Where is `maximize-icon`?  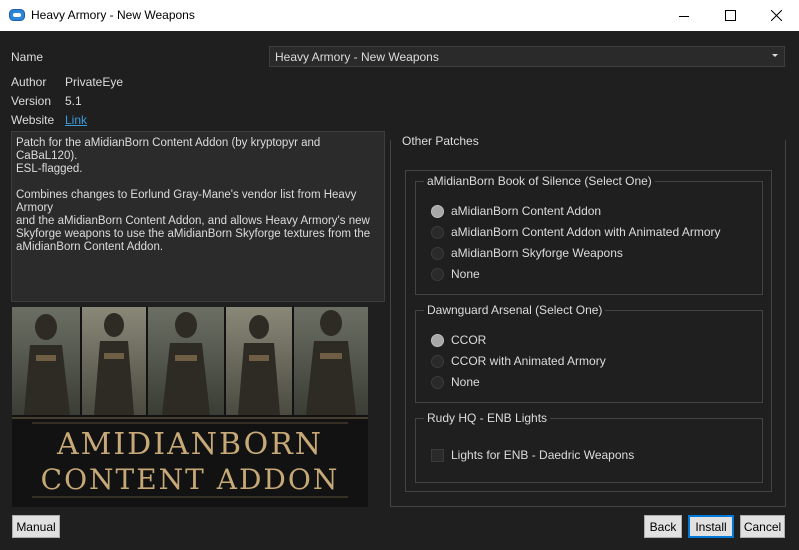
maximize-icon is located at coordinates (730, 15).